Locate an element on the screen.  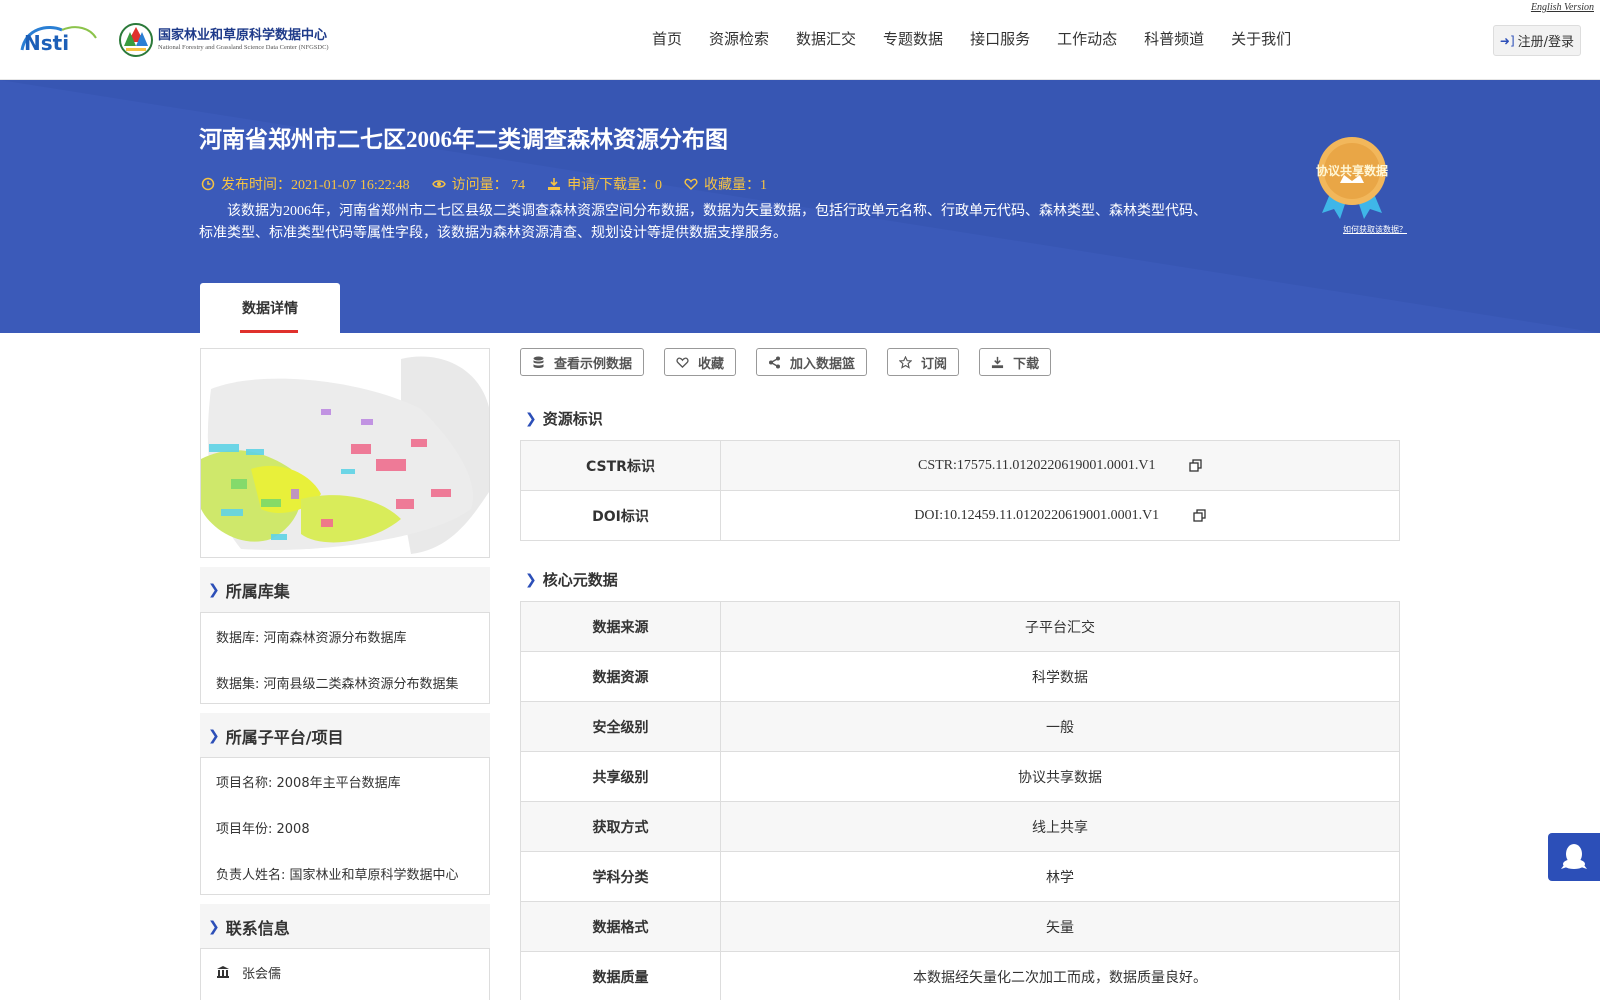
forest-map-image is located at coordinates (345, 455).